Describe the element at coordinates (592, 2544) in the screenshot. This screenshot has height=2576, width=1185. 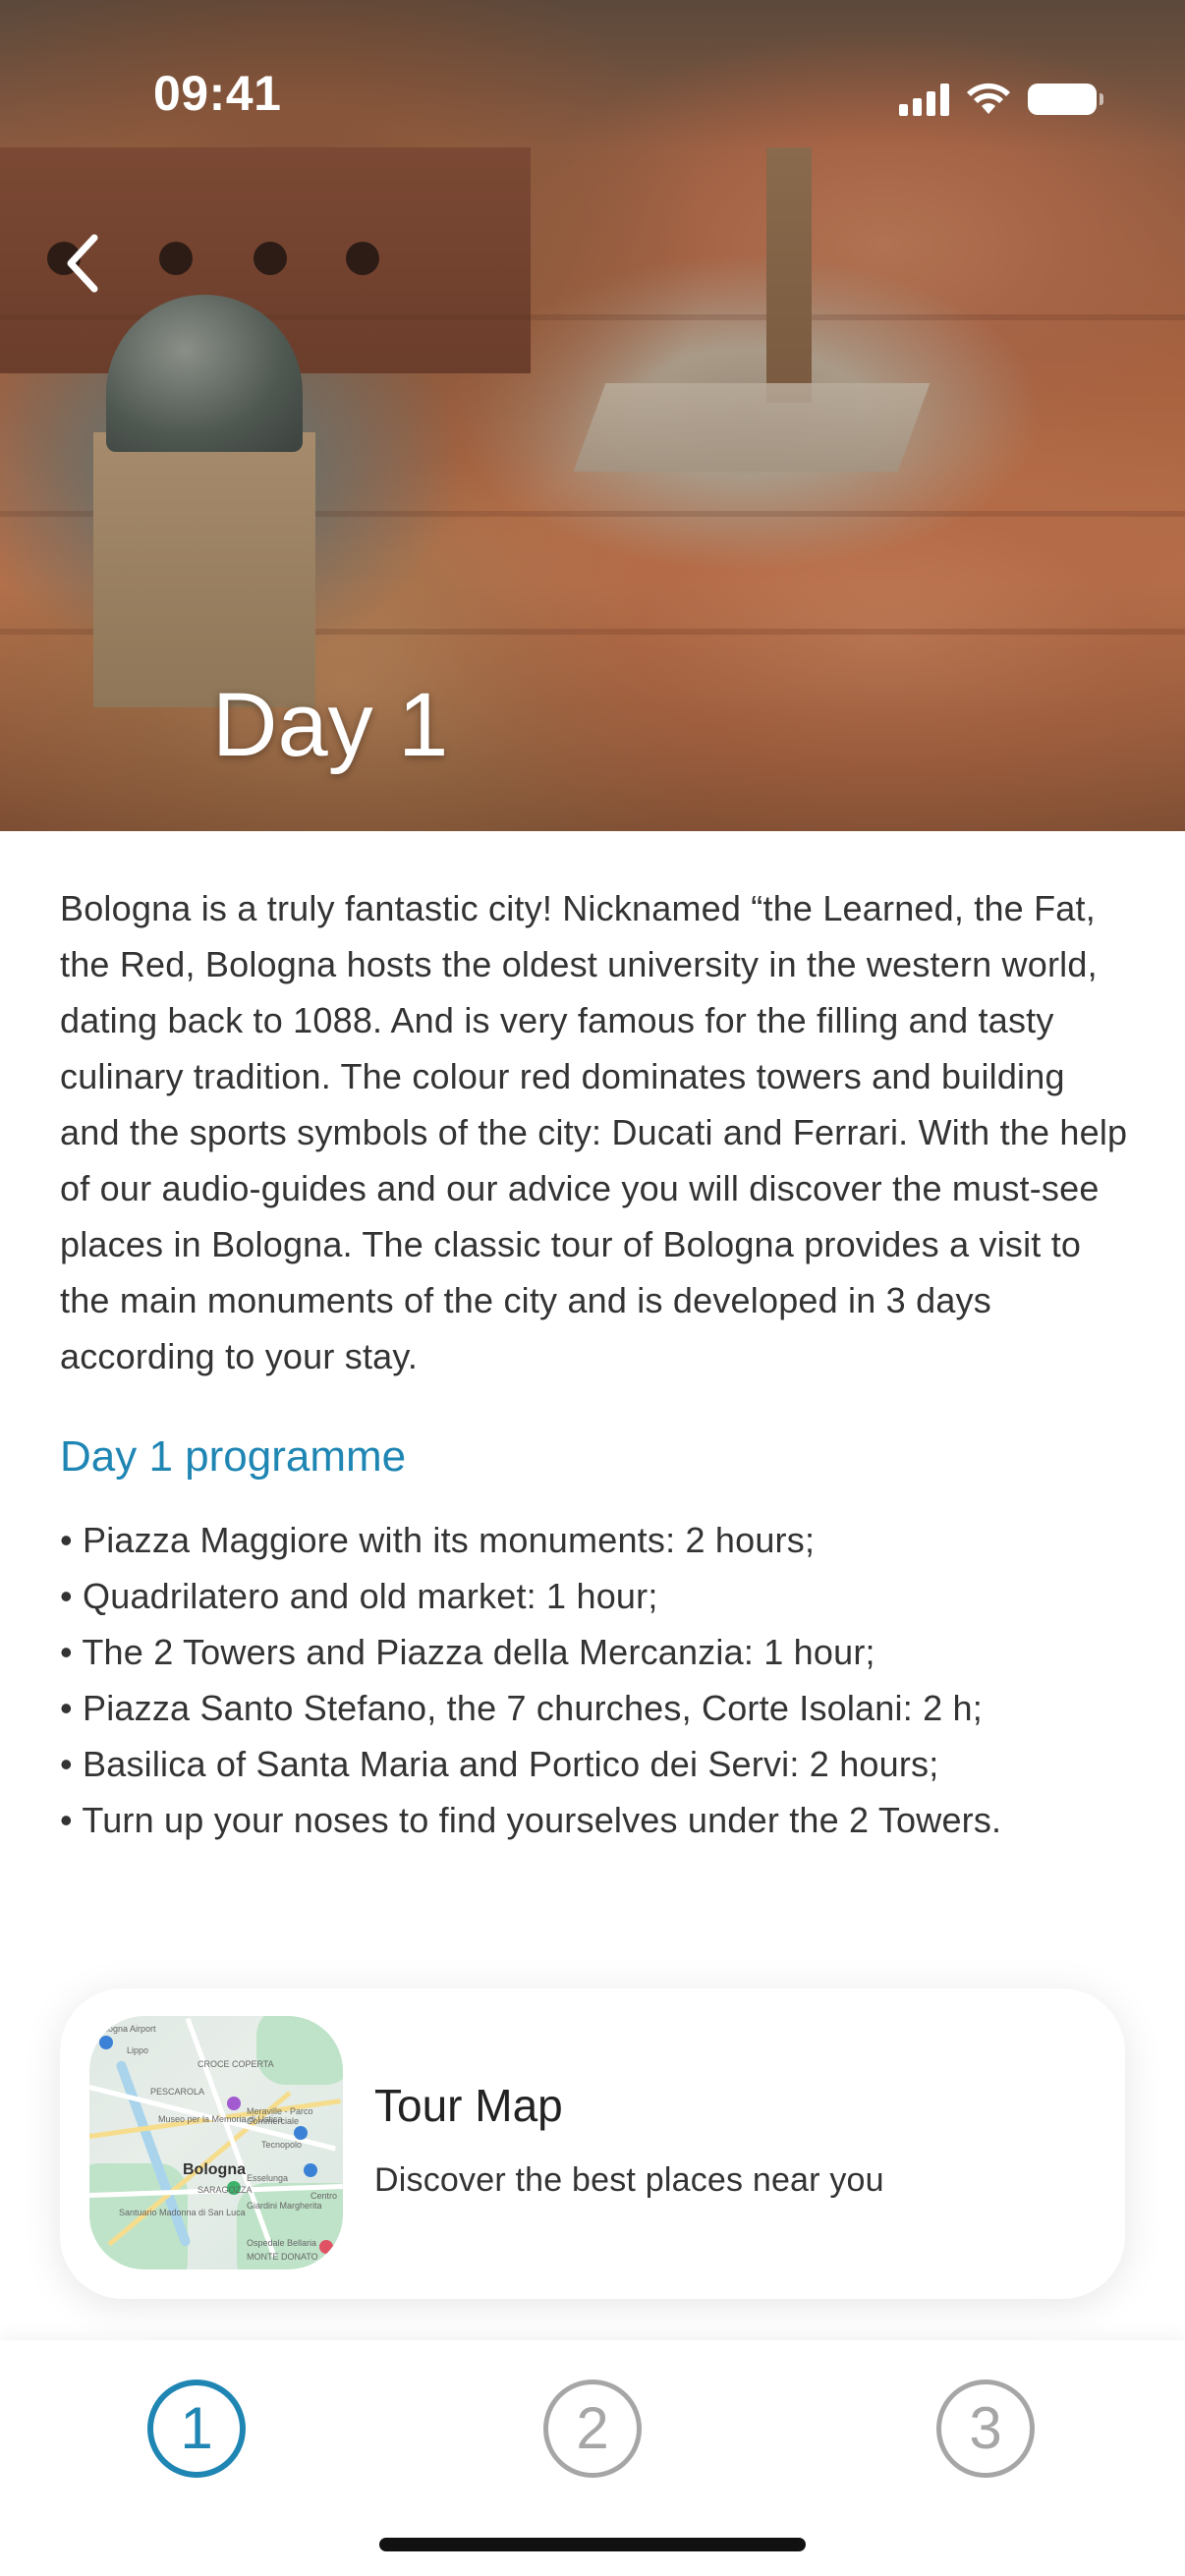
I see `home-indicator` at that location.